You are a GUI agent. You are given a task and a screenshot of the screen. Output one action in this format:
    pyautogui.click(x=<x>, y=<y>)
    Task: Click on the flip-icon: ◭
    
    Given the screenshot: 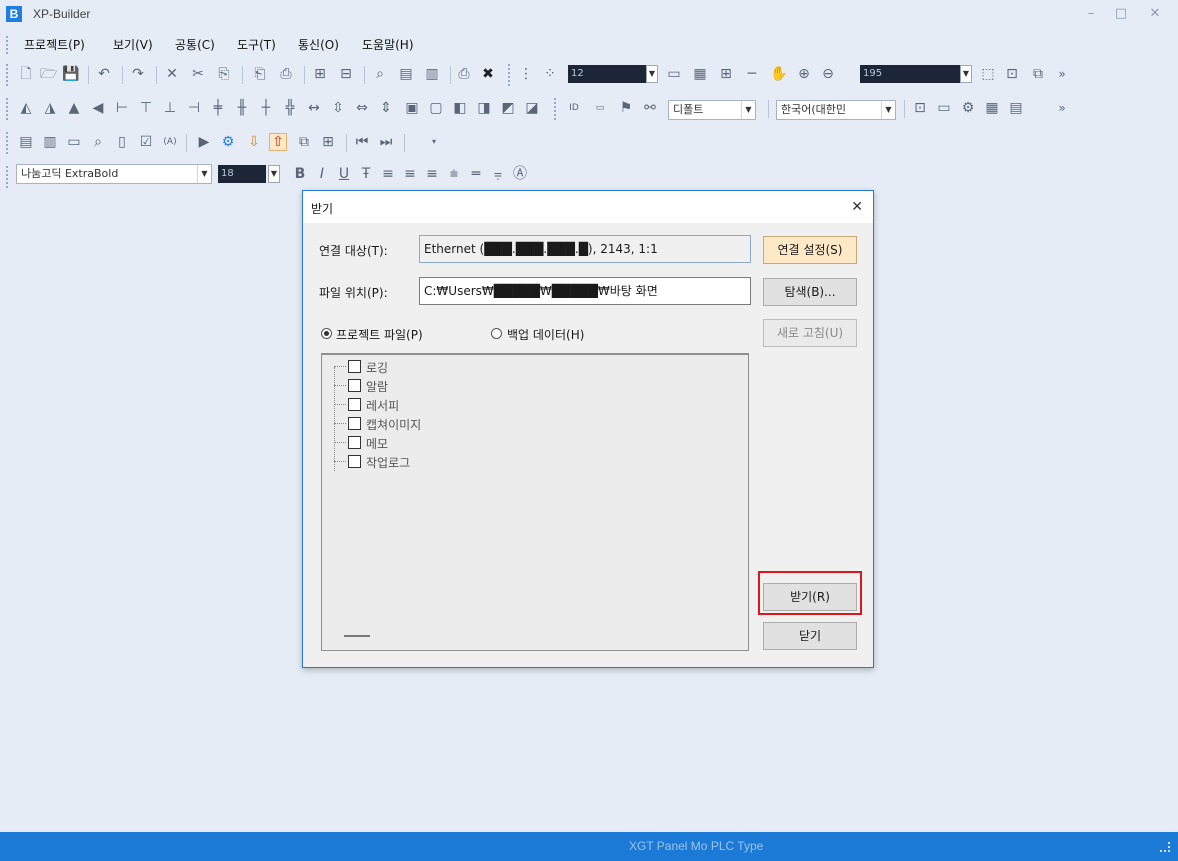 What is the action you would take?
    pyautogui.click(x=26, y=108)
    